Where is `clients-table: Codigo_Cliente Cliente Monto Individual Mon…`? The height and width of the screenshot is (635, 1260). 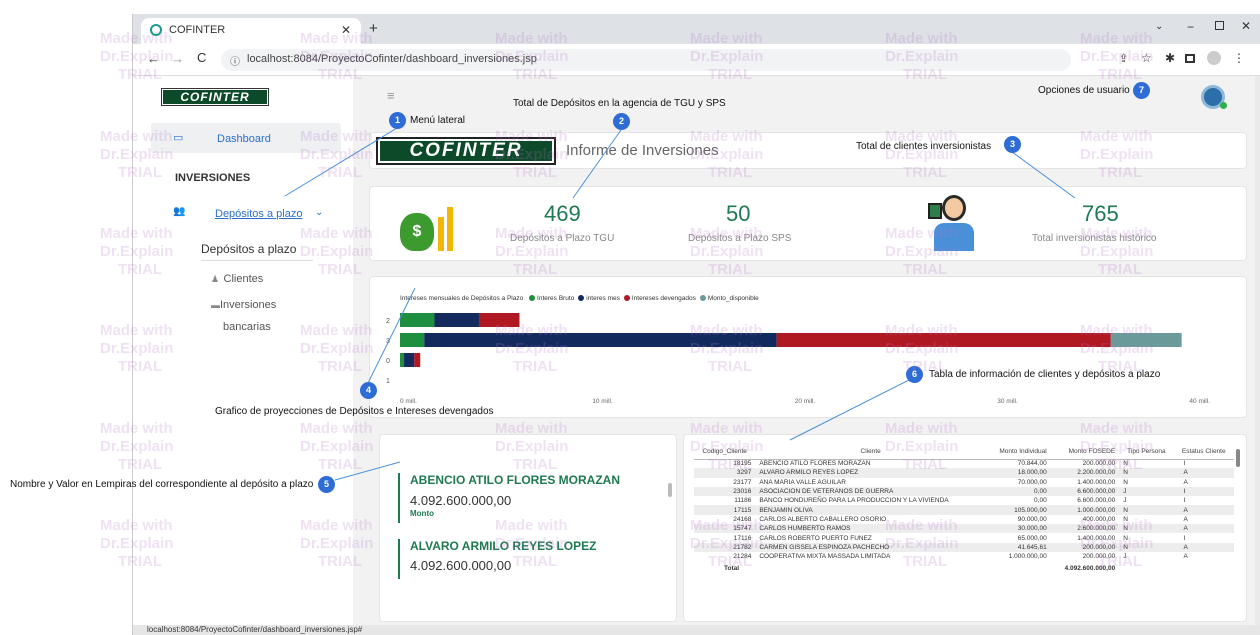
clients-table: Codigo_Cliente Cliente Monto Individual Mon… is located at coordinates (964, 510).